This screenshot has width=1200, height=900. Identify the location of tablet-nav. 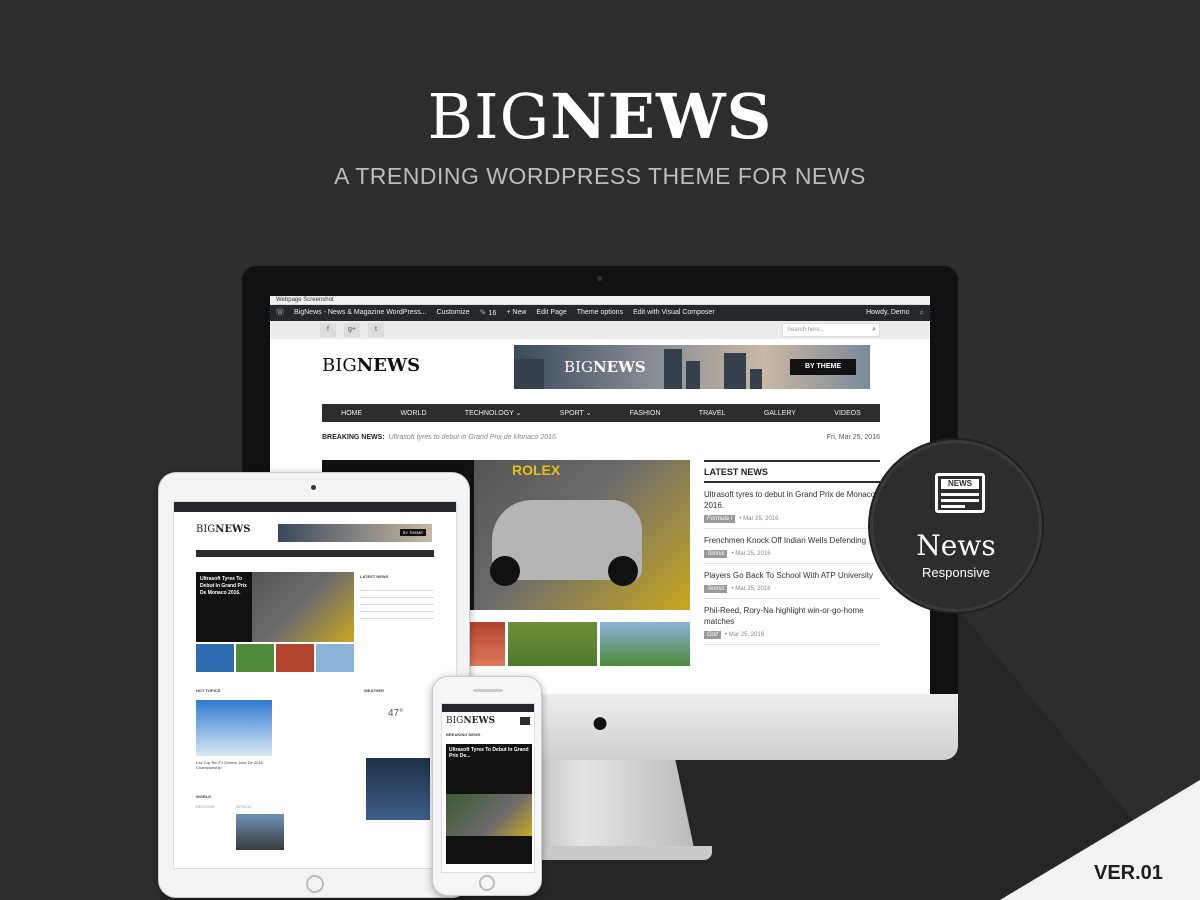
(315, 553).